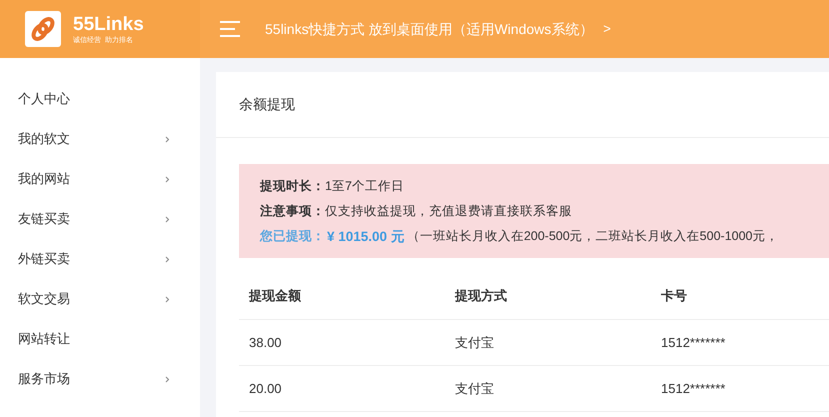 Image resolution: width=829 pixels, height=417 pixels. I want to click on sidebar-item: 软文交易, so click(100, 299).